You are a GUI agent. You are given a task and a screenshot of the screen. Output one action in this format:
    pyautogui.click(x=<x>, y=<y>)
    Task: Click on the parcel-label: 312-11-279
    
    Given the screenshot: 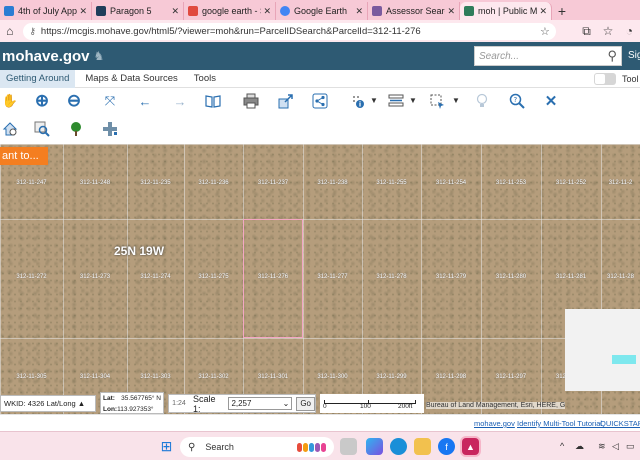 What is the action you would take?
    pyautogui.click(x=451, y=277)
    